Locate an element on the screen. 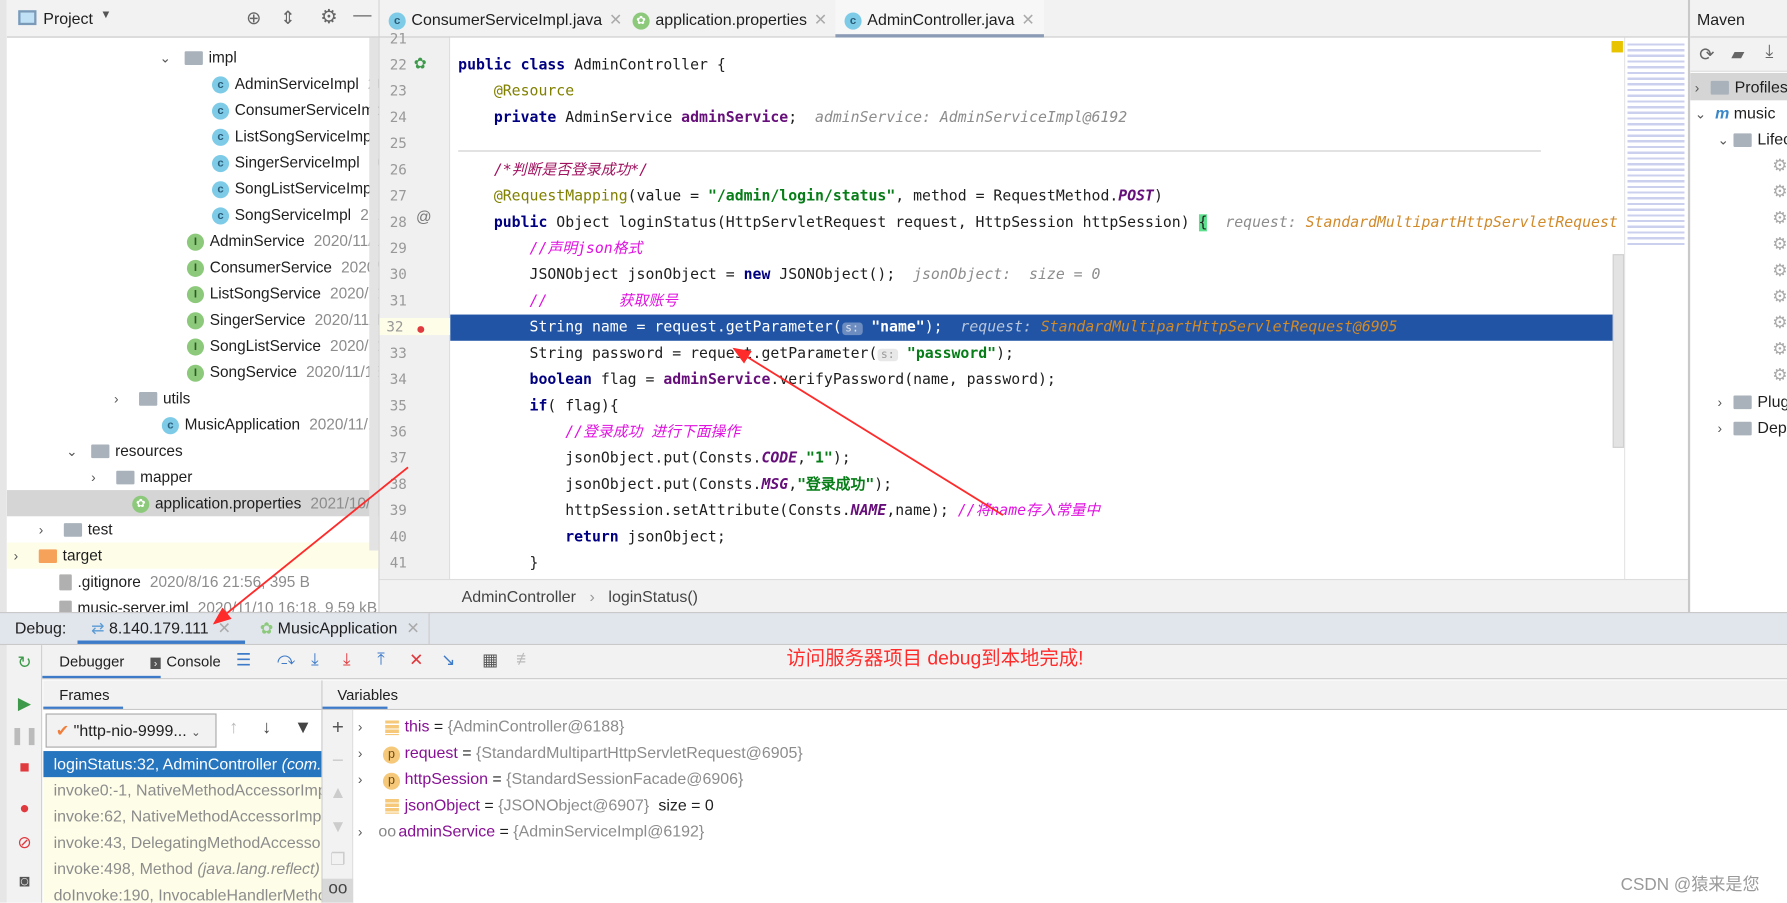 The image size is (1787, 903). annotation-arrows is located at coordinates (608, 486).